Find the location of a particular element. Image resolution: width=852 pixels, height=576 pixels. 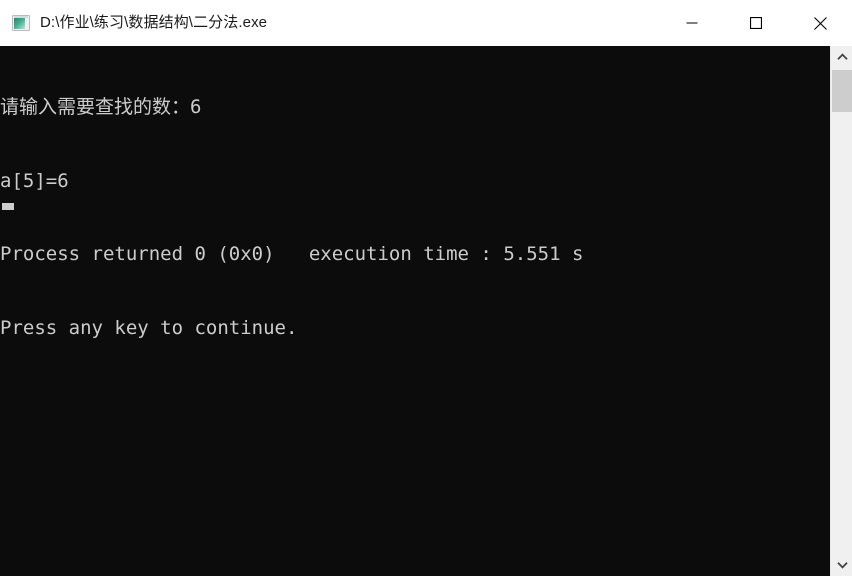

scrollbar-up-button is located at coordinates (841, 57).